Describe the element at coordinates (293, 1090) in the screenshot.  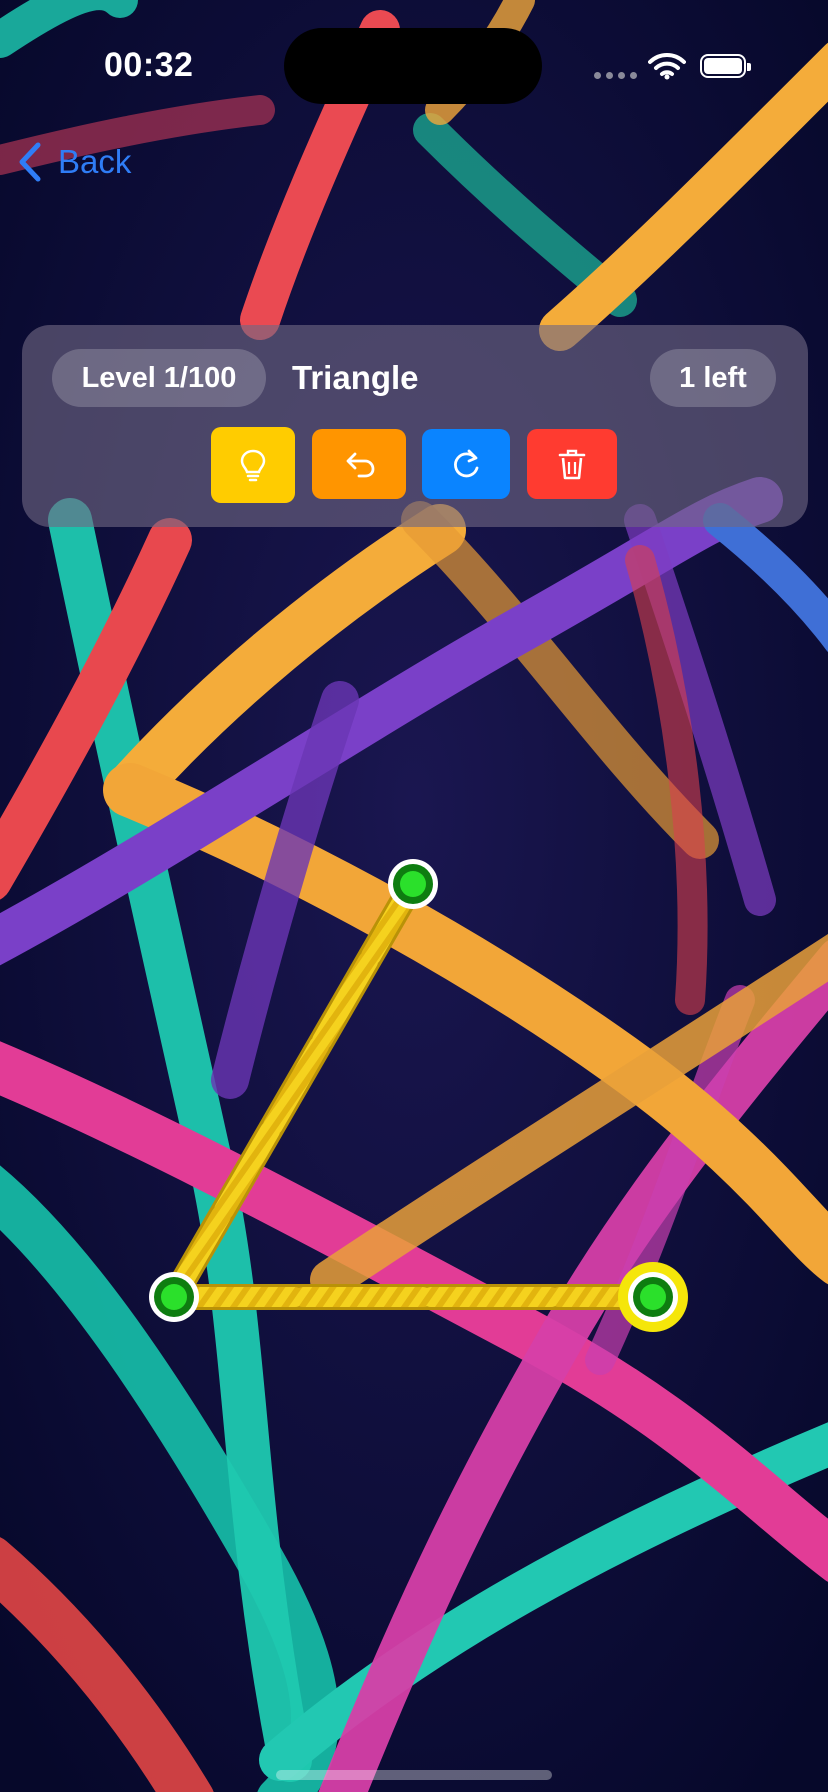
I see `drawn-segment-top-left` at that location.